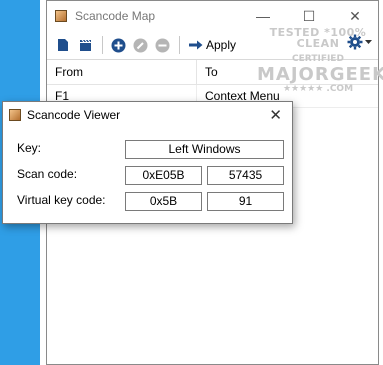  Describe the element at coordinates (207, 72) in the screenshot. I see `column-header-to: To` at that location.